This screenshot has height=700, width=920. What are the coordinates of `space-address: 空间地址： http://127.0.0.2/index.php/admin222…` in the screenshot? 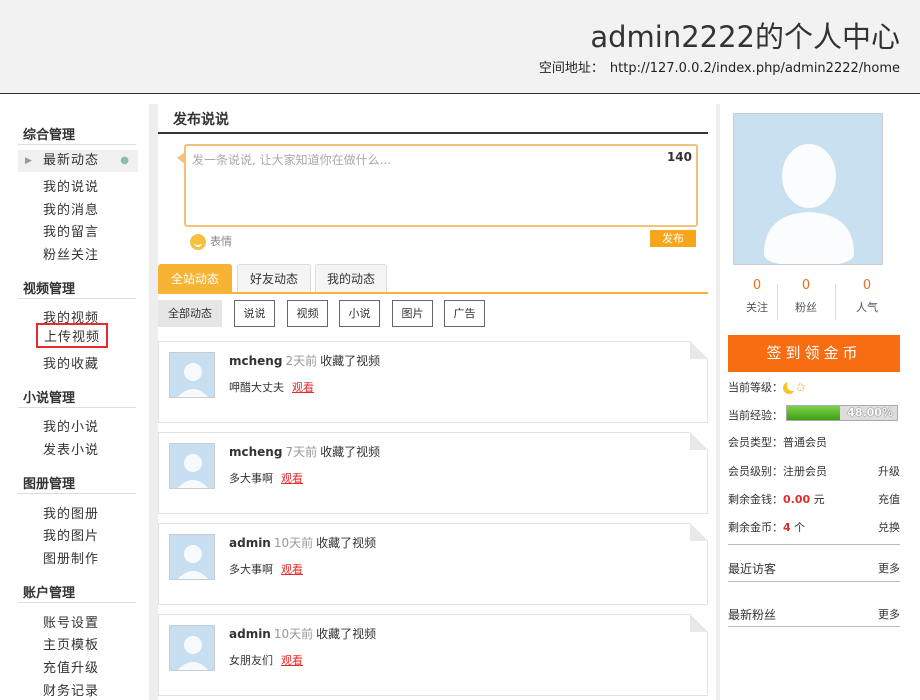 It's located at (716, 66).